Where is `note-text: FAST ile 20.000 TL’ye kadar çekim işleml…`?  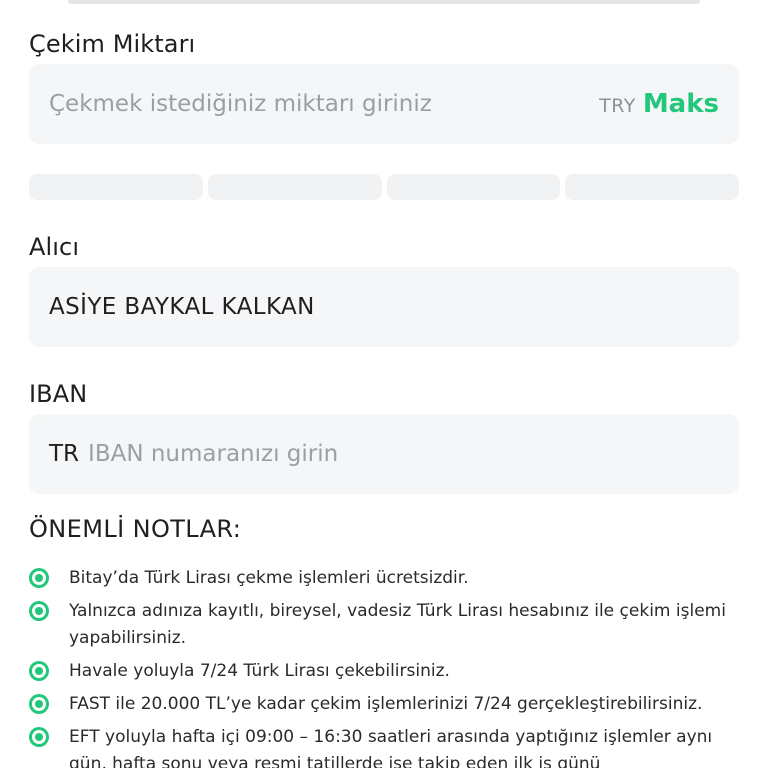
note-text: FAST ile 20.000 TL’ye kadar çekim işleml… is located at coordinates (386, 704).